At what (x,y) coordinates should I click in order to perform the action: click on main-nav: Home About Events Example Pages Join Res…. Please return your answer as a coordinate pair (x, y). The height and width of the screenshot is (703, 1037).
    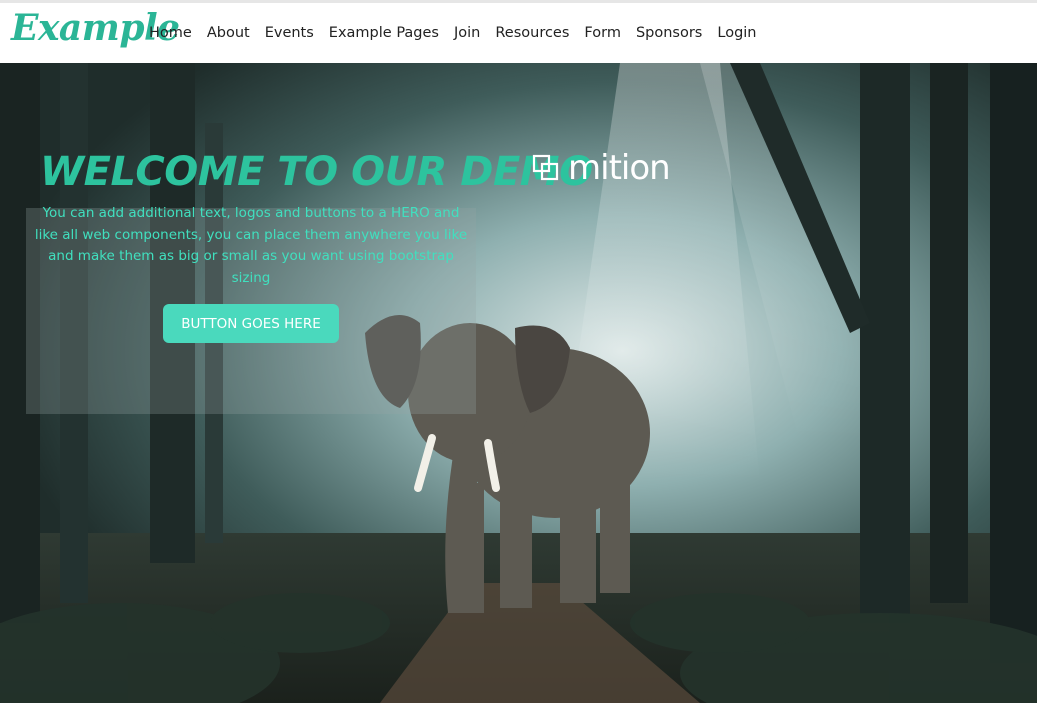
    Looking at the image, I should click on (453, 33).